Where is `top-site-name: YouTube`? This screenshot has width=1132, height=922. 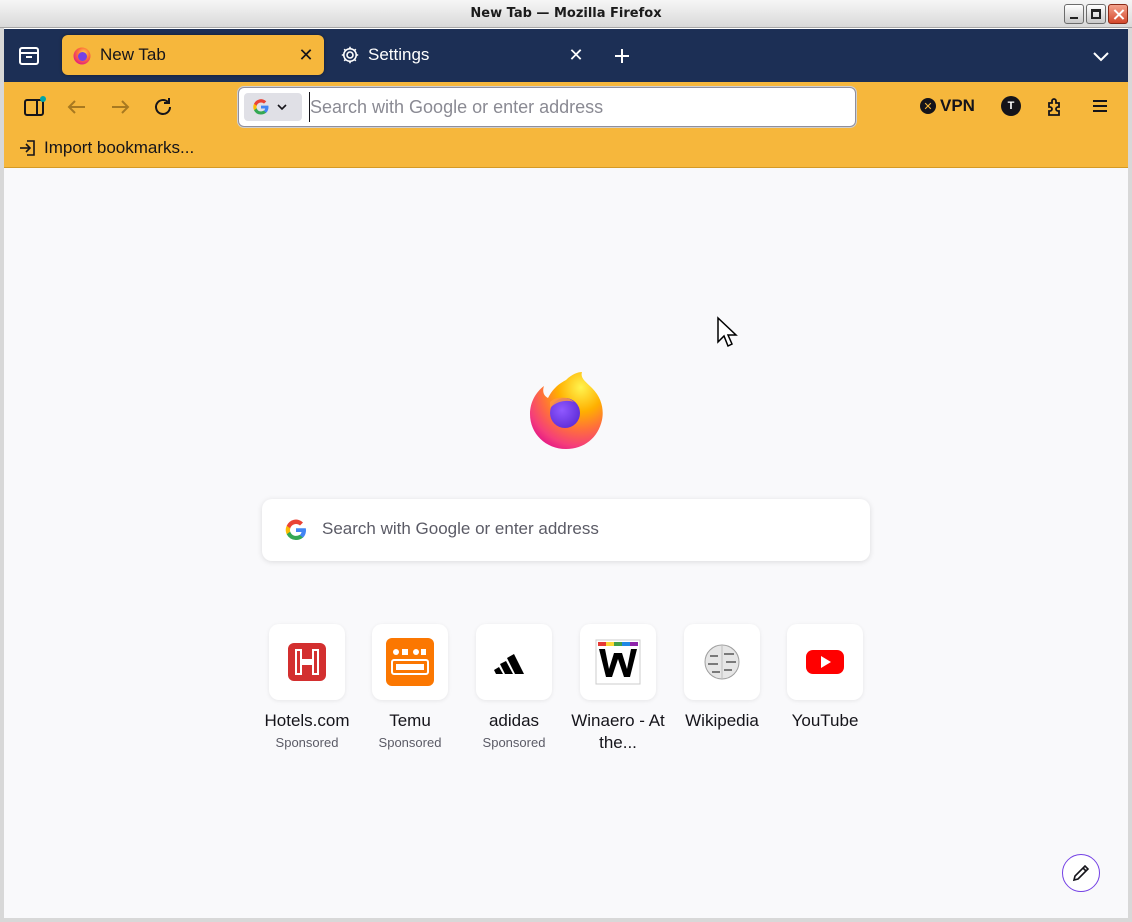
top-site-name: YouTube is located at coordinates (825, 720).